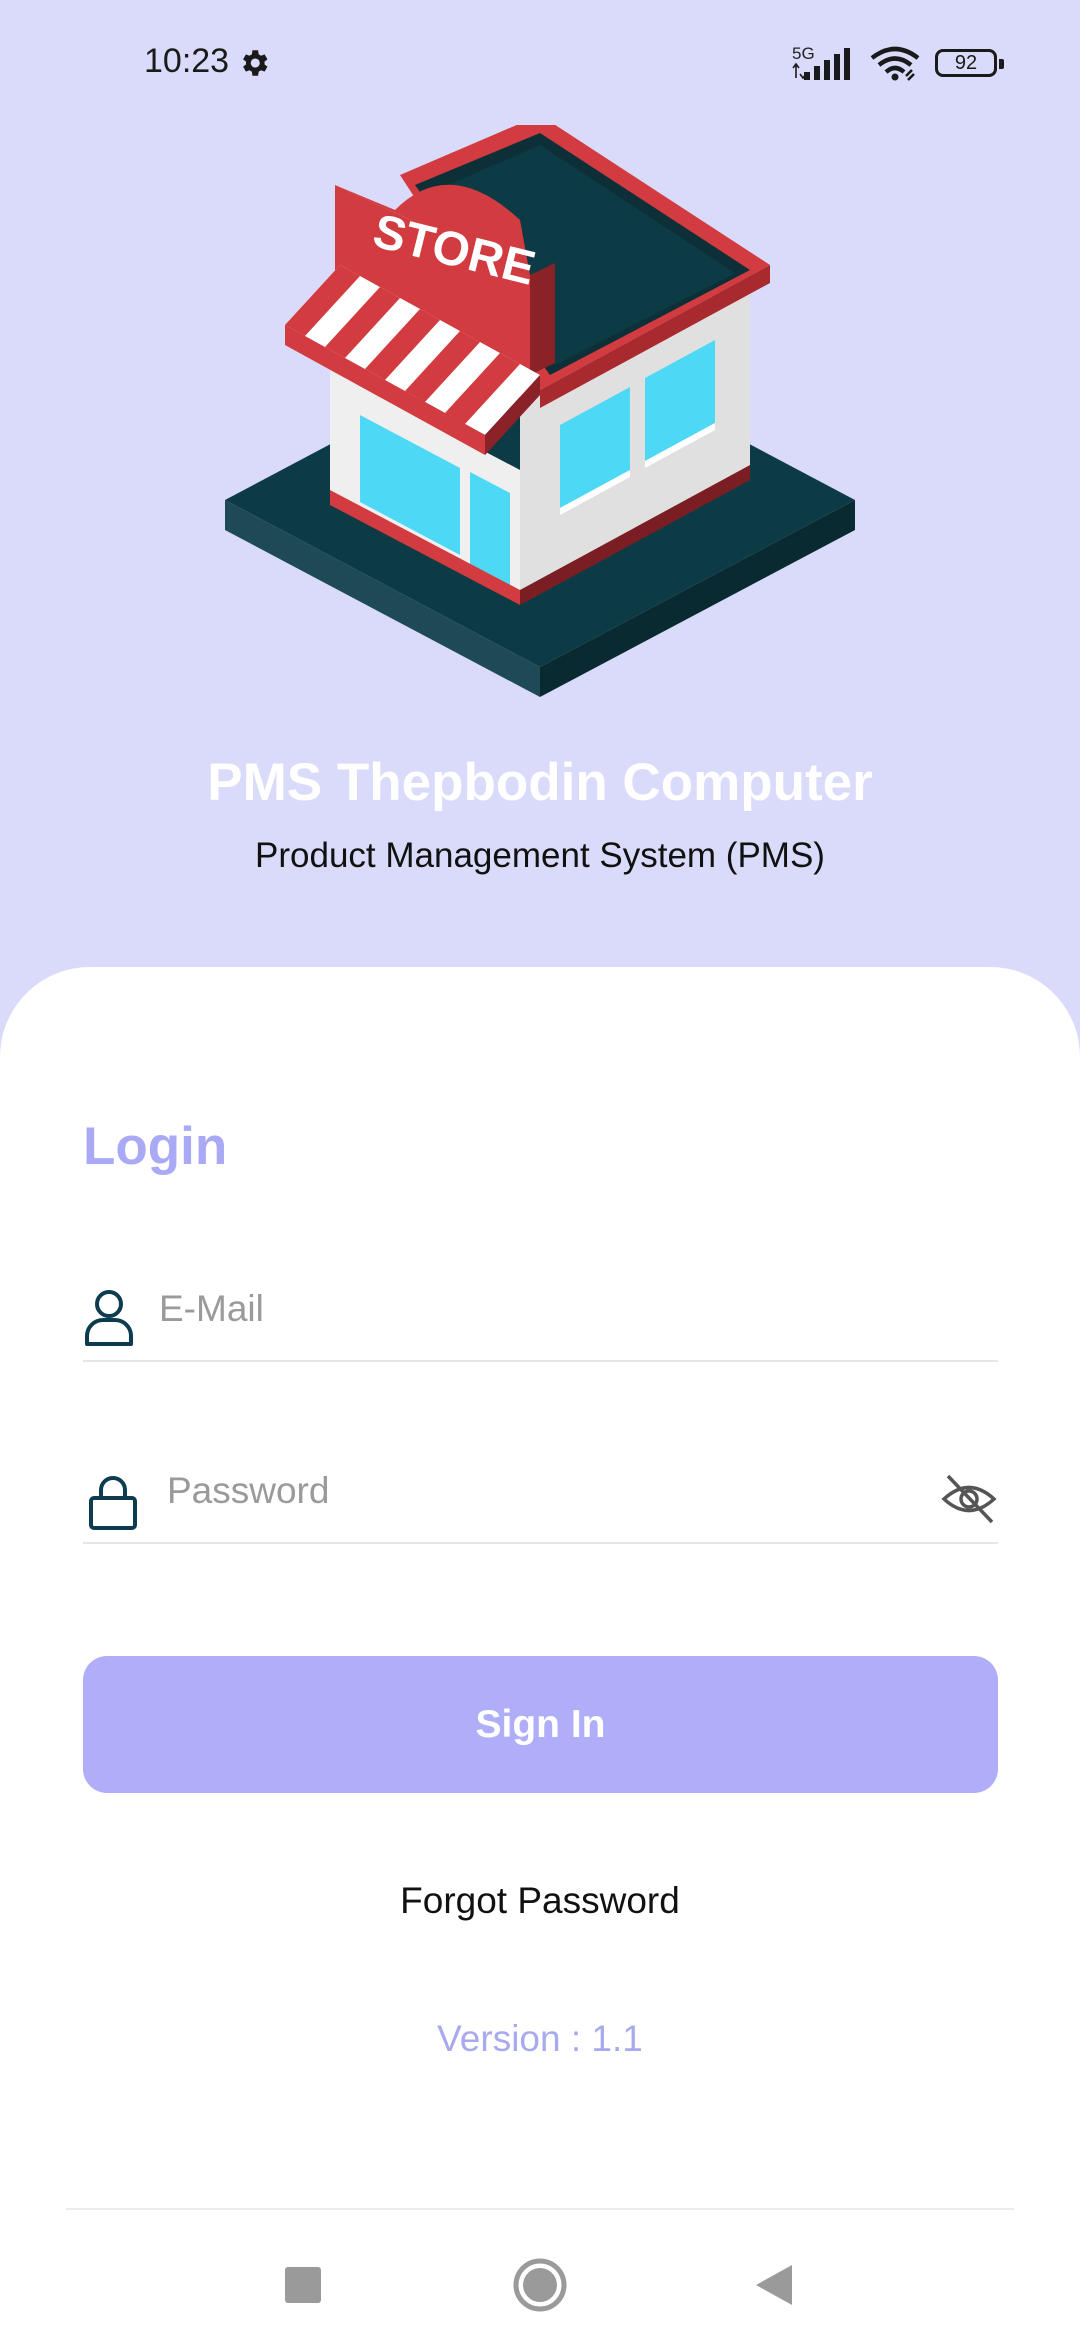  I want to click on gear-icon, so click(255, 63).